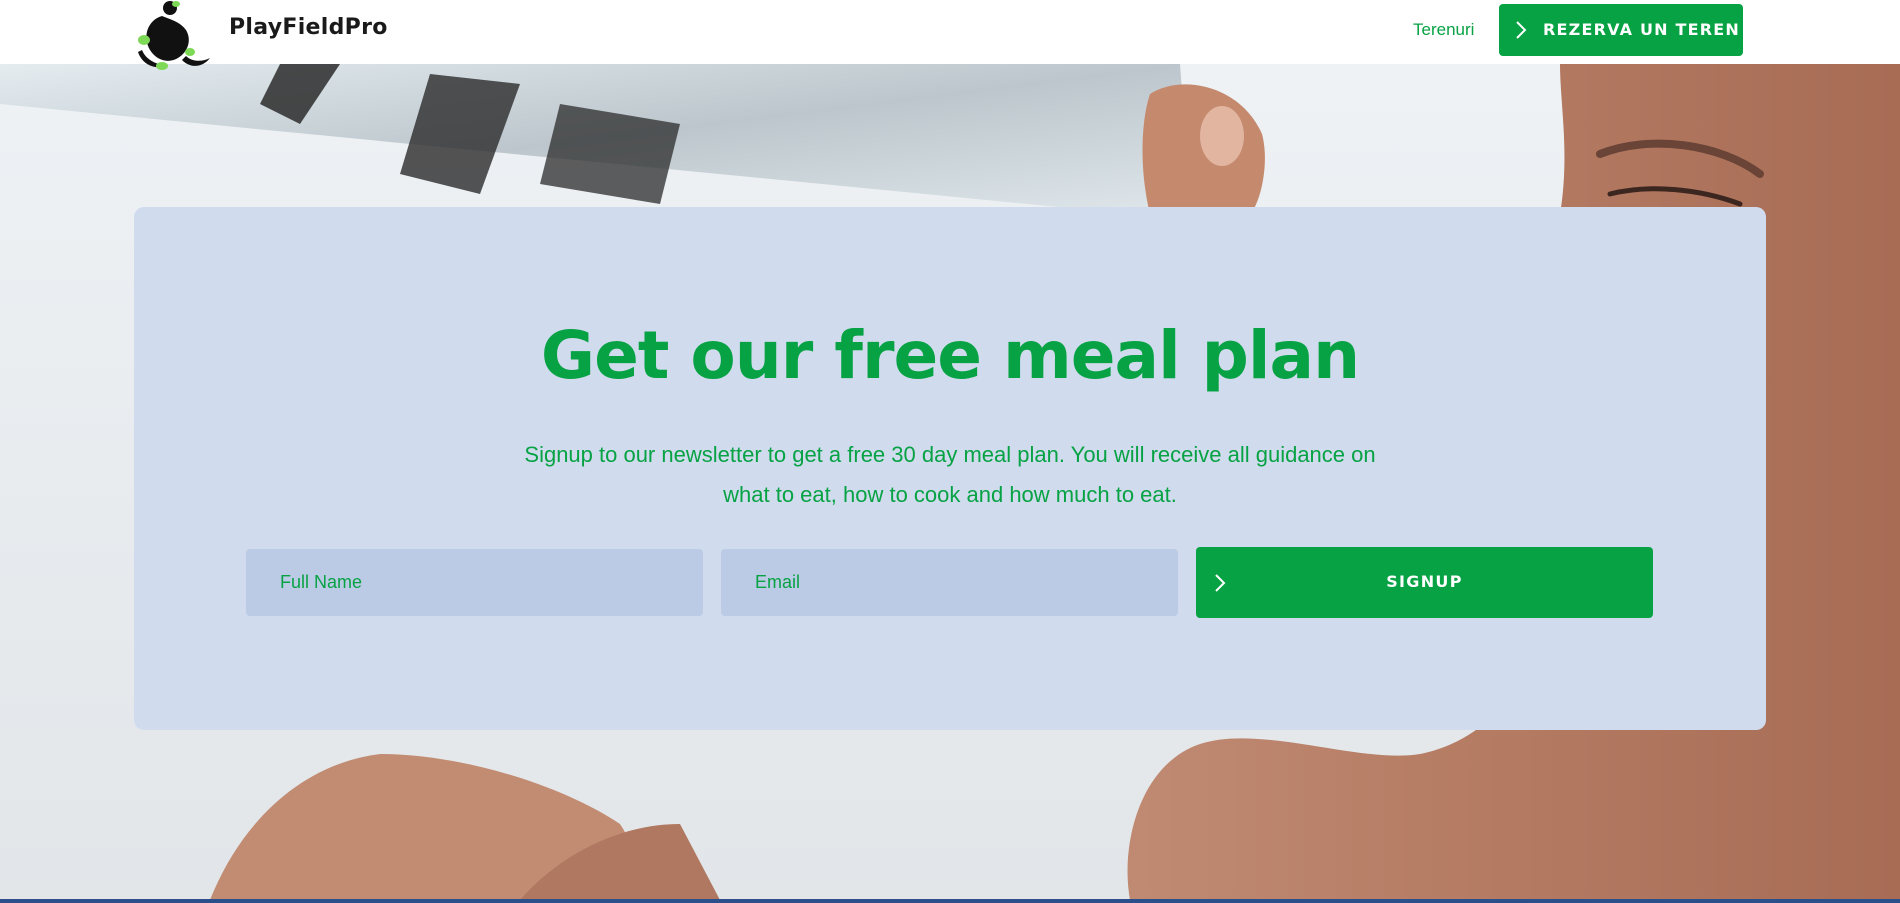  I want to click on nav-link-terenuri: Terenuri, so click(1443, 30).